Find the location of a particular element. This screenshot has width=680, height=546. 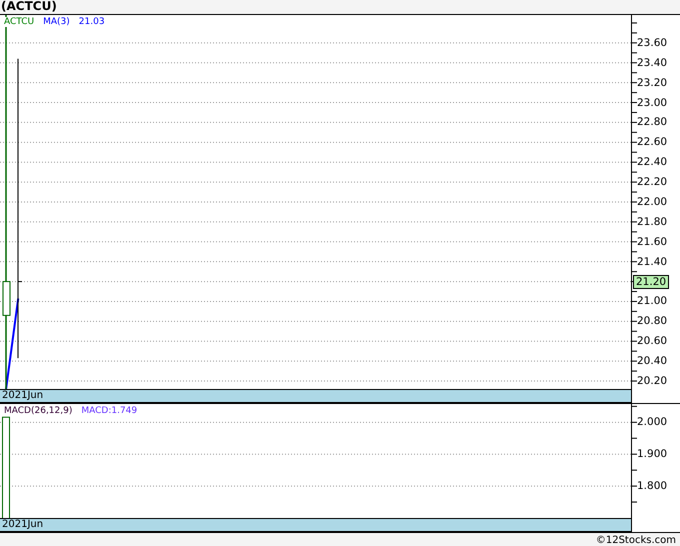

tick-label: 22.60 is located at coordinates (652, 142).